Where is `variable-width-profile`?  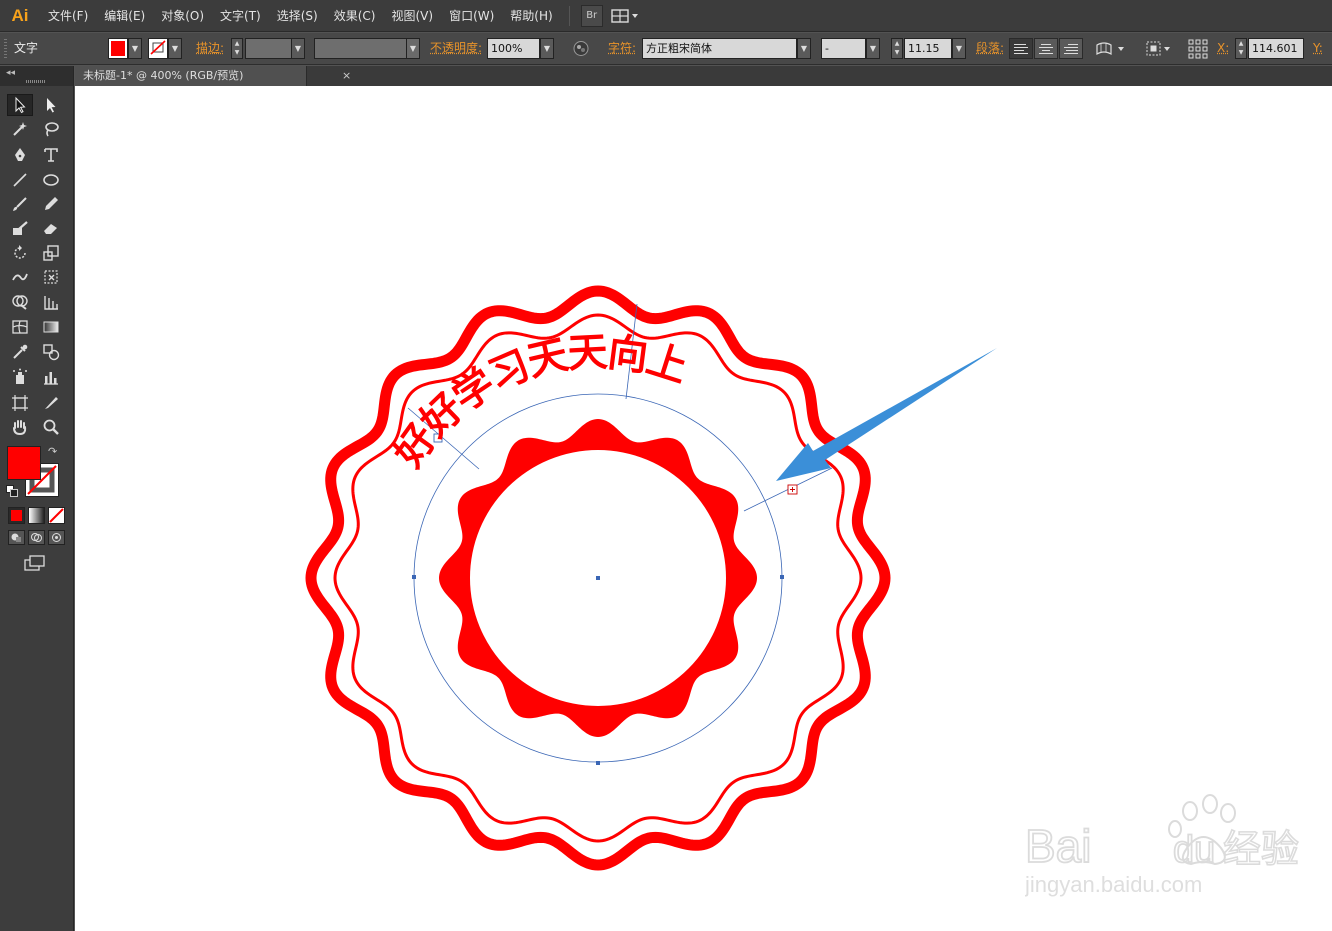
variable-width-profile is located at coordinates (361, 48).